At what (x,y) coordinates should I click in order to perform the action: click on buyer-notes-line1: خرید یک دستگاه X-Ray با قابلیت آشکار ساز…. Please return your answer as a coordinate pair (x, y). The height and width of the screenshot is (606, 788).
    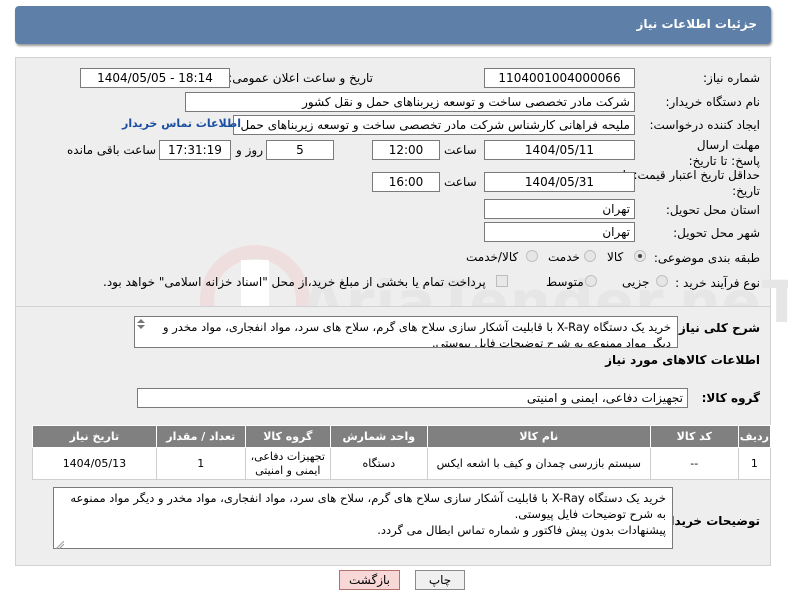
    Looking at the image, I should click on (368, 506).